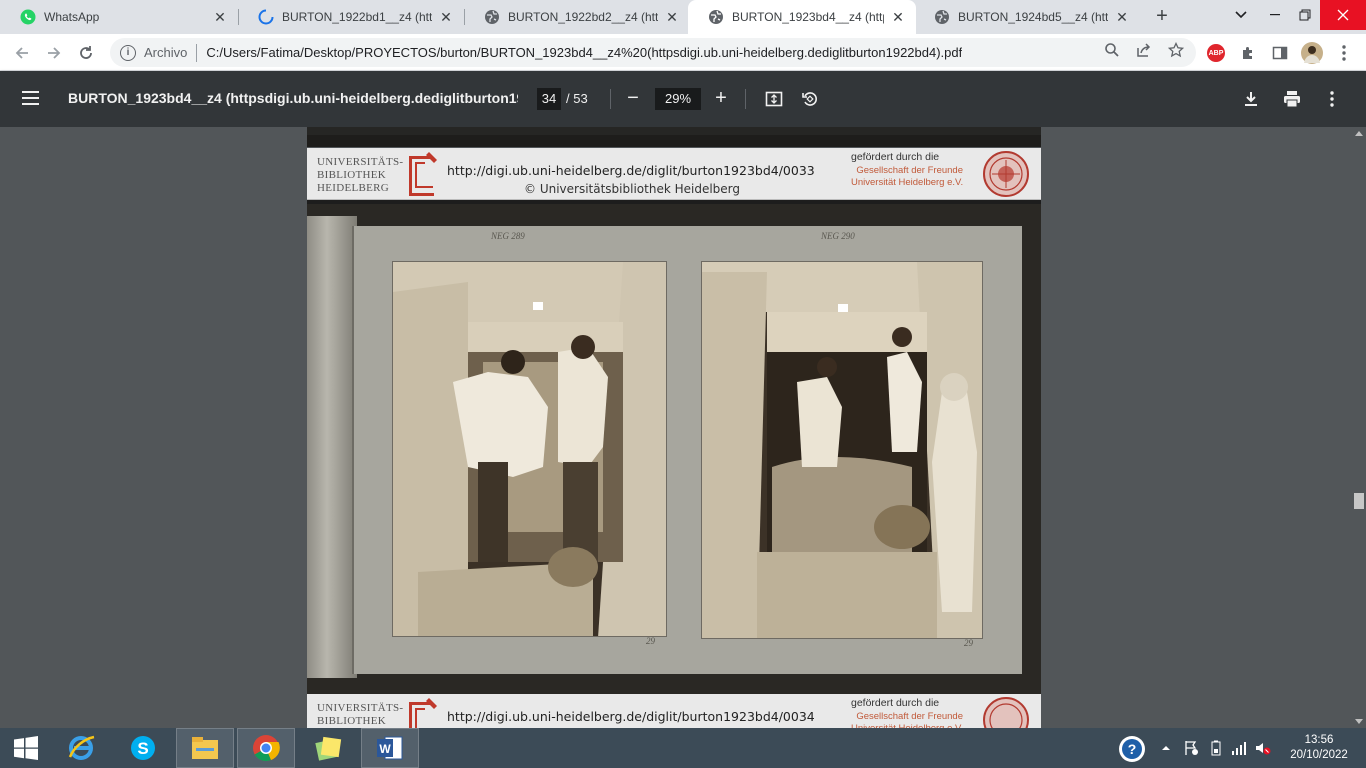 The height and width of the screenshot is (768, 1366). I want to click on word-icon: W, so click(390, 748).